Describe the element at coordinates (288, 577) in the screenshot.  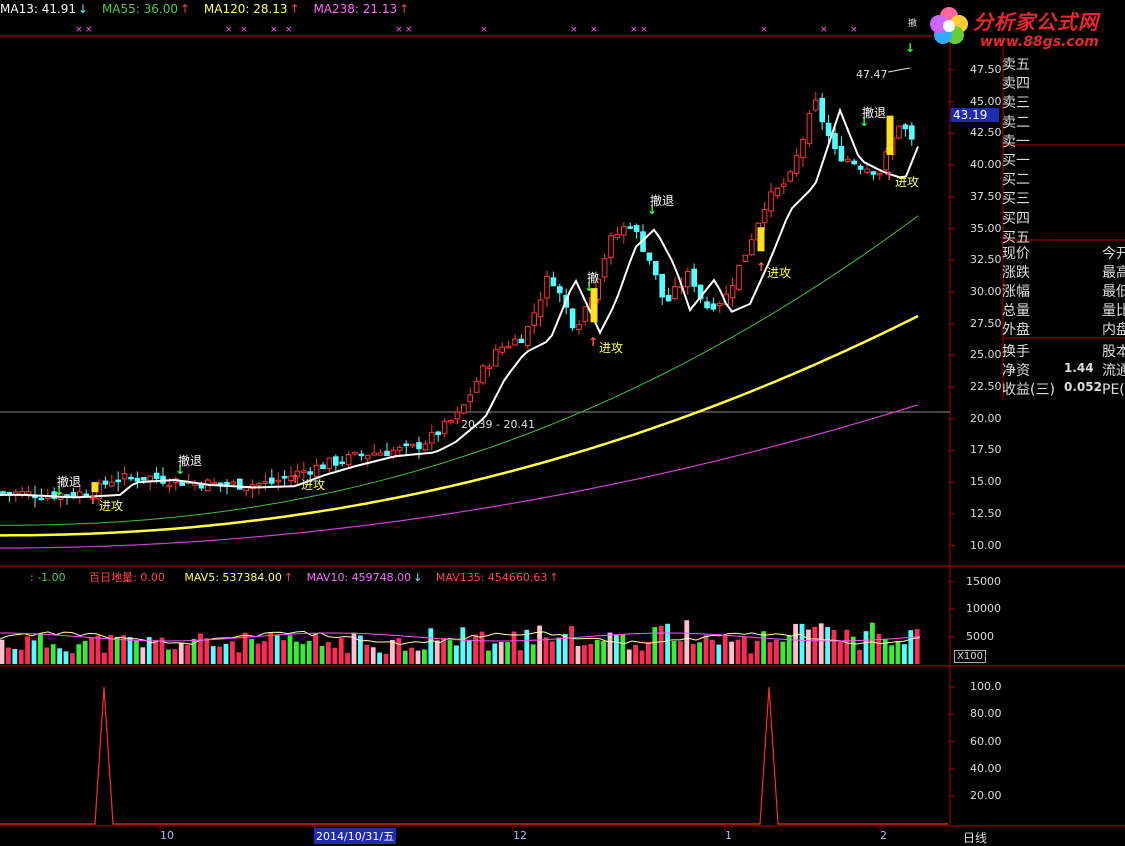
I see `mav5-arrow-icon: ↑` at that location.